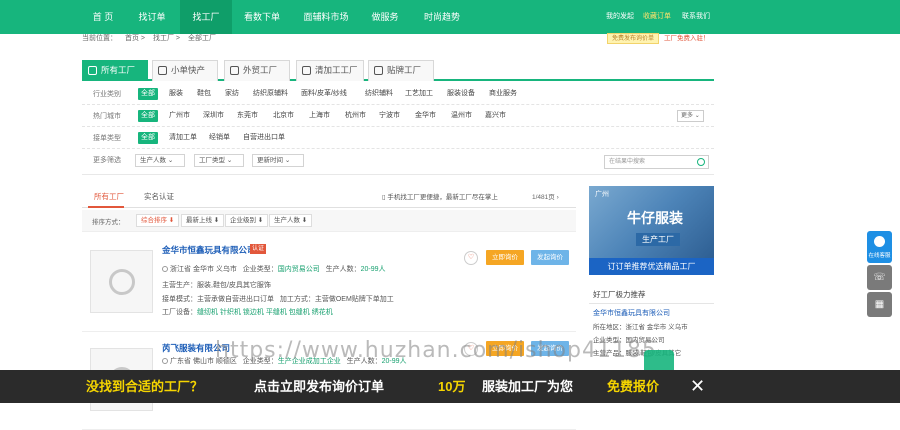 The image size is (900, 430). Describe the element at coordinates (701, 162) in the screenshot. I see `search-icon` at that location.